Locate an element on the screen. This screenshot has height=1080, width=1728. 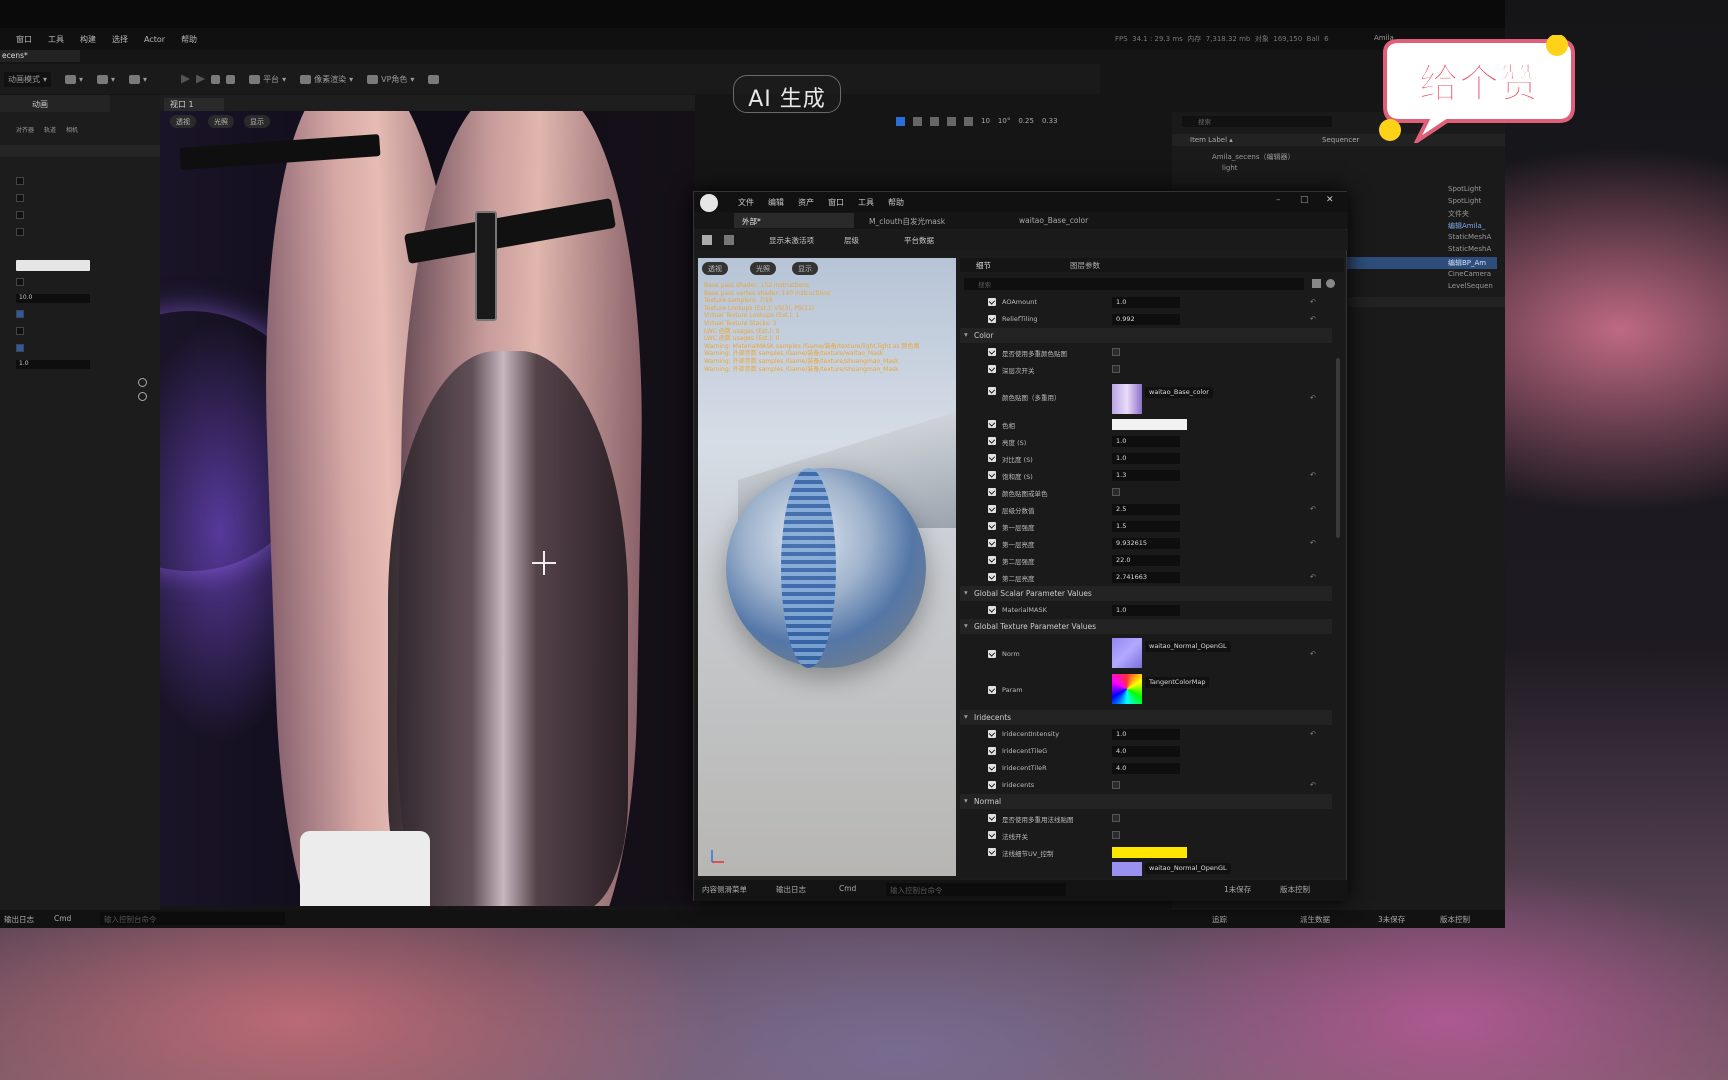
console-input: 输入控制台命令 is located at coordinates (192, 918).